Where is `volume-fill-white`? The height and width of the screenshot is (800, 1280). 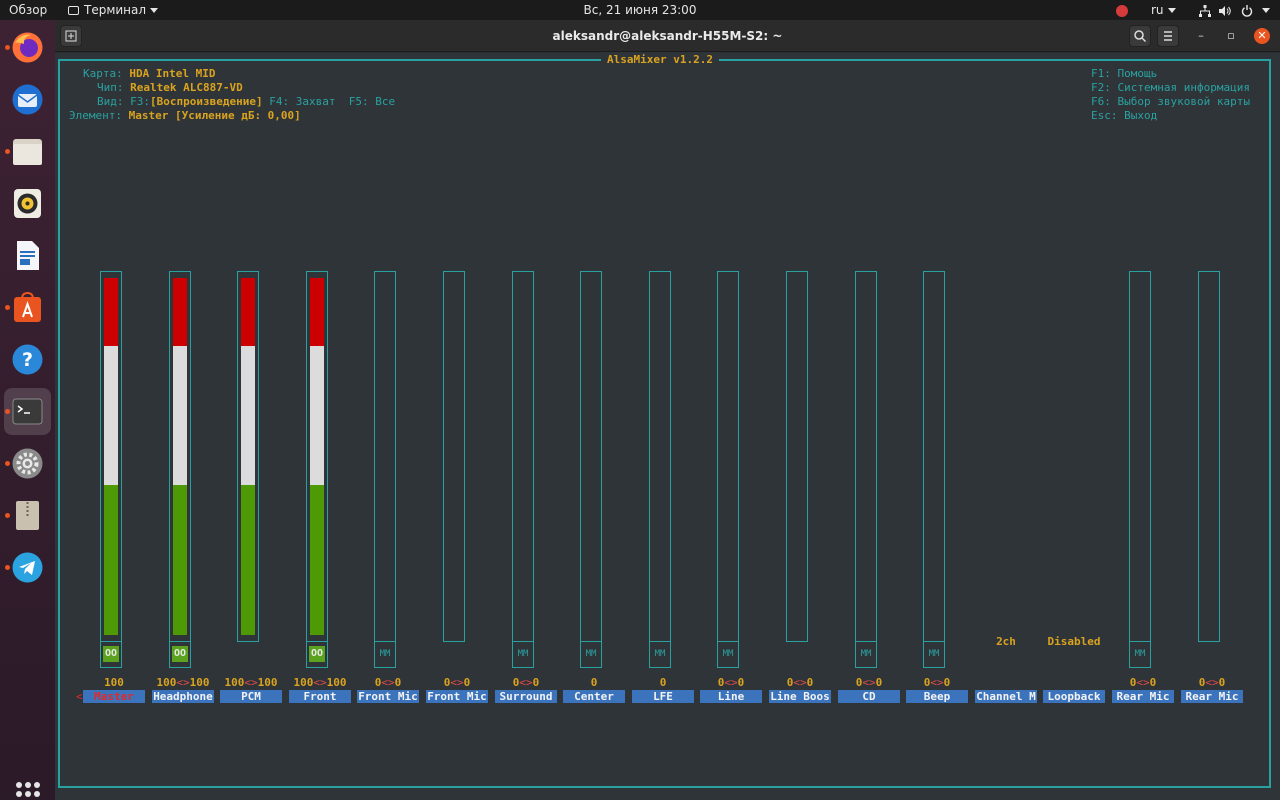
volume-fill-white is located at coordinates (111, 415).